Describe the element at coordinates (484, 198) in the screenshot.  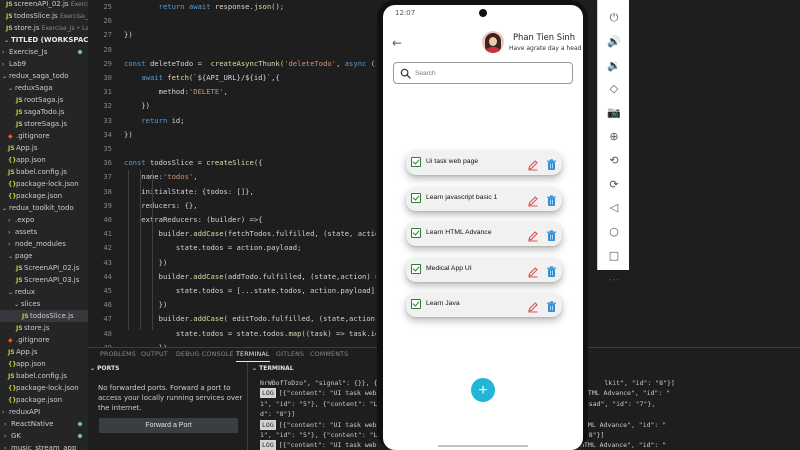
I see `task-item: Learn javascript basic 1` at that location.